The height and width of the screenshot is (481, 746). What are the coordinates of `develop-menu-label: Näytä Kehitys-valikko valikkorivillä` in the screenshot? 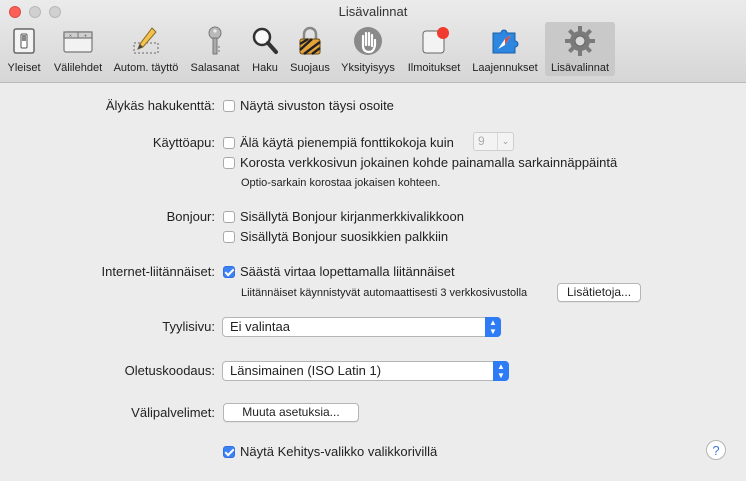 It's located at (338, 451).